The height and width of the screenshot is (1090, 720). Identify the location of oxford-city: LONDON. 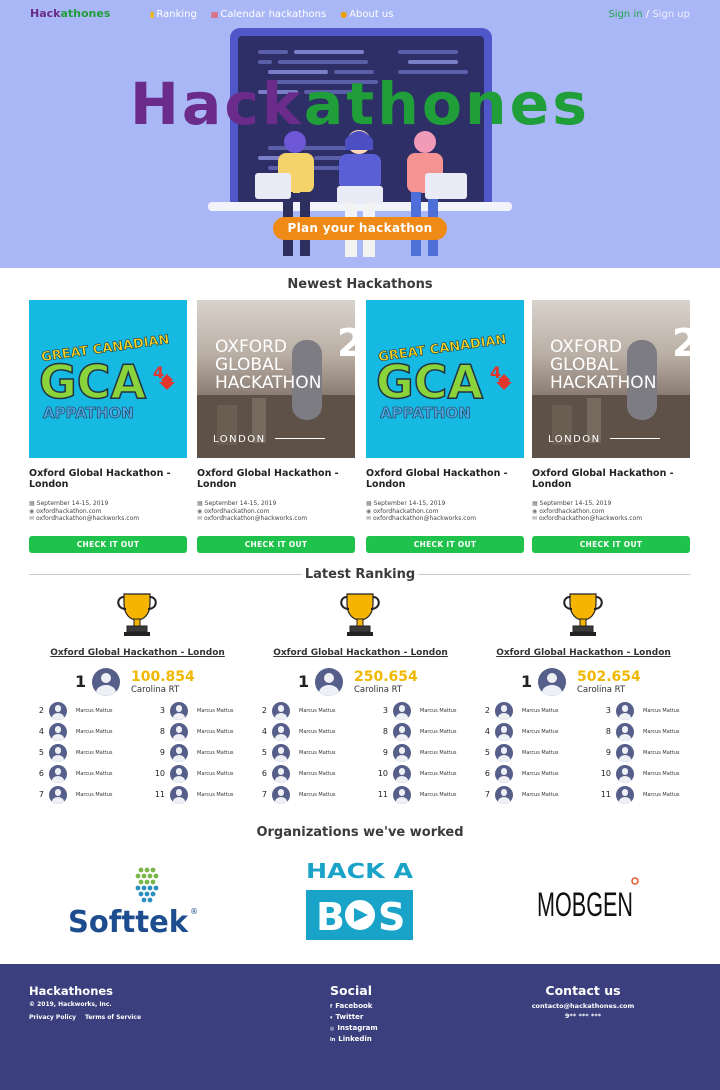
(574, 439).